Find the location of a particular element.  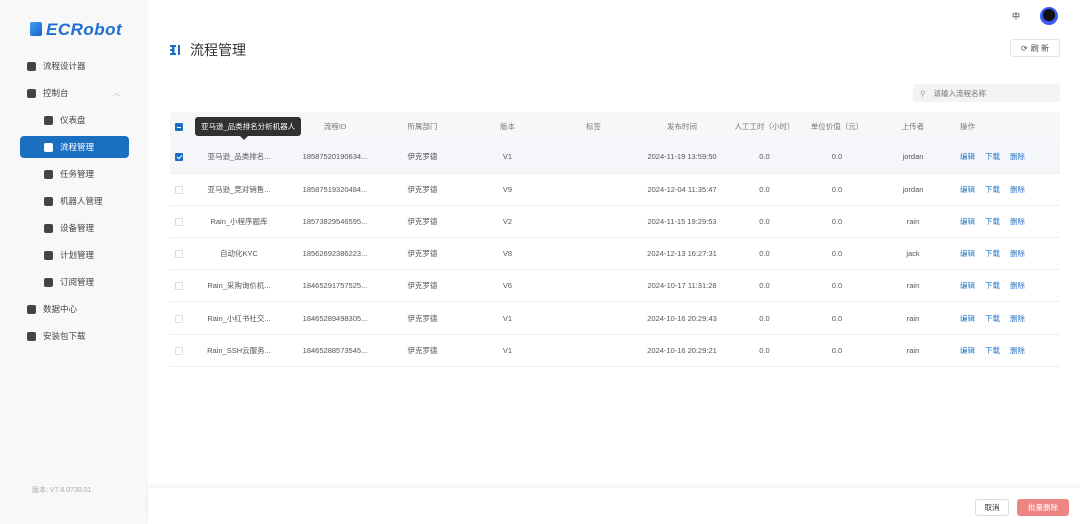

sidebar-item-label: 流程管理 is located at coordinates (77, 147).